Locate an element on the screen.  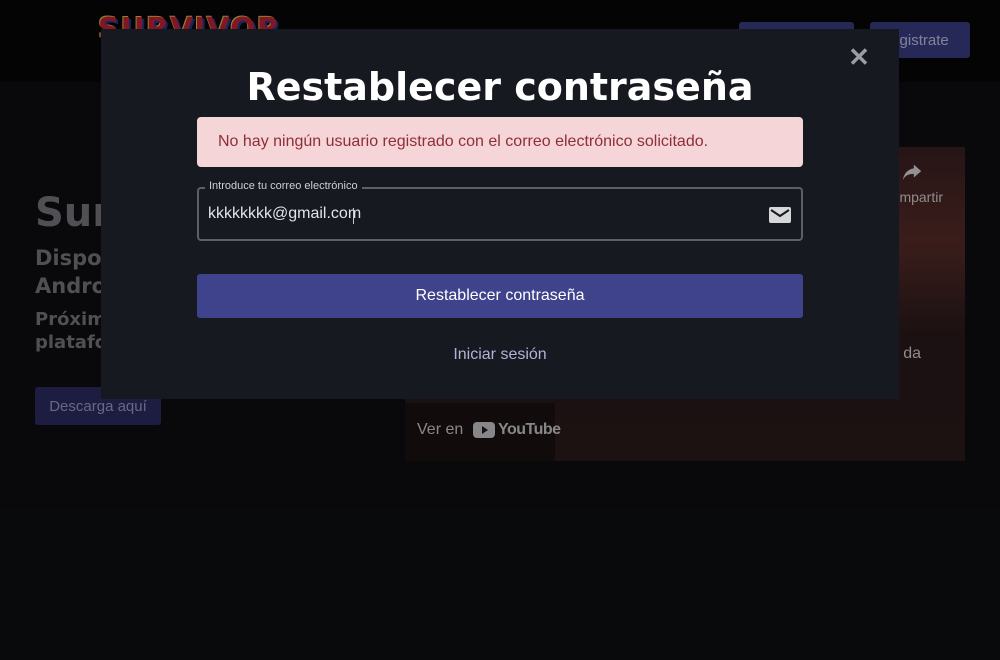
mail-icon is located at coordinates (780, 215).